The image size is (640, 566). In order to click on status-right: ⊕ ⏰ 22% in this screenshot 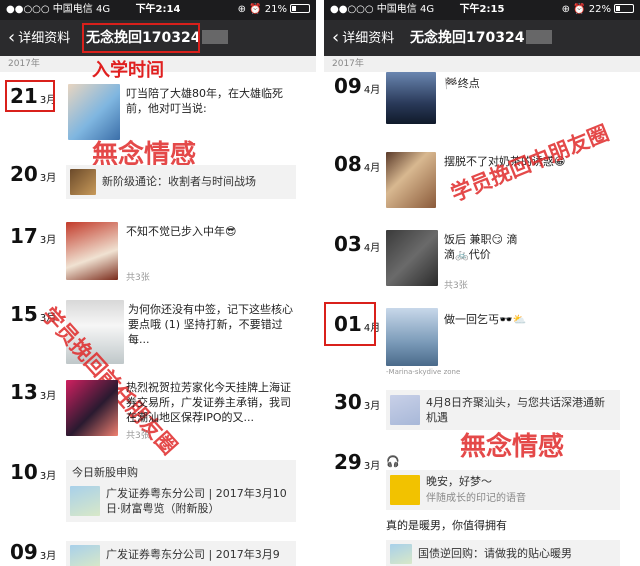, I will do `click(598, 10)`.